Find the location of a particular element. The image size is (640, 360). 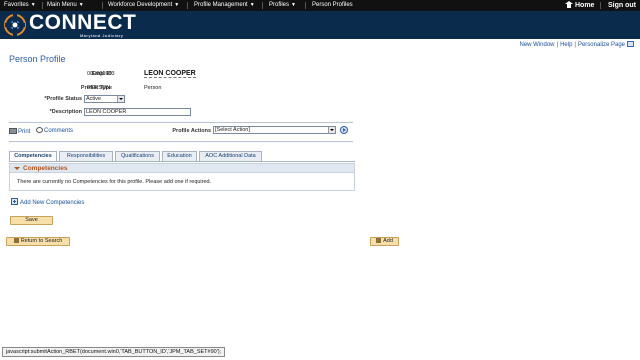

add-new-competencies-link: Add New Competencies is located at coordinates (47, 202).